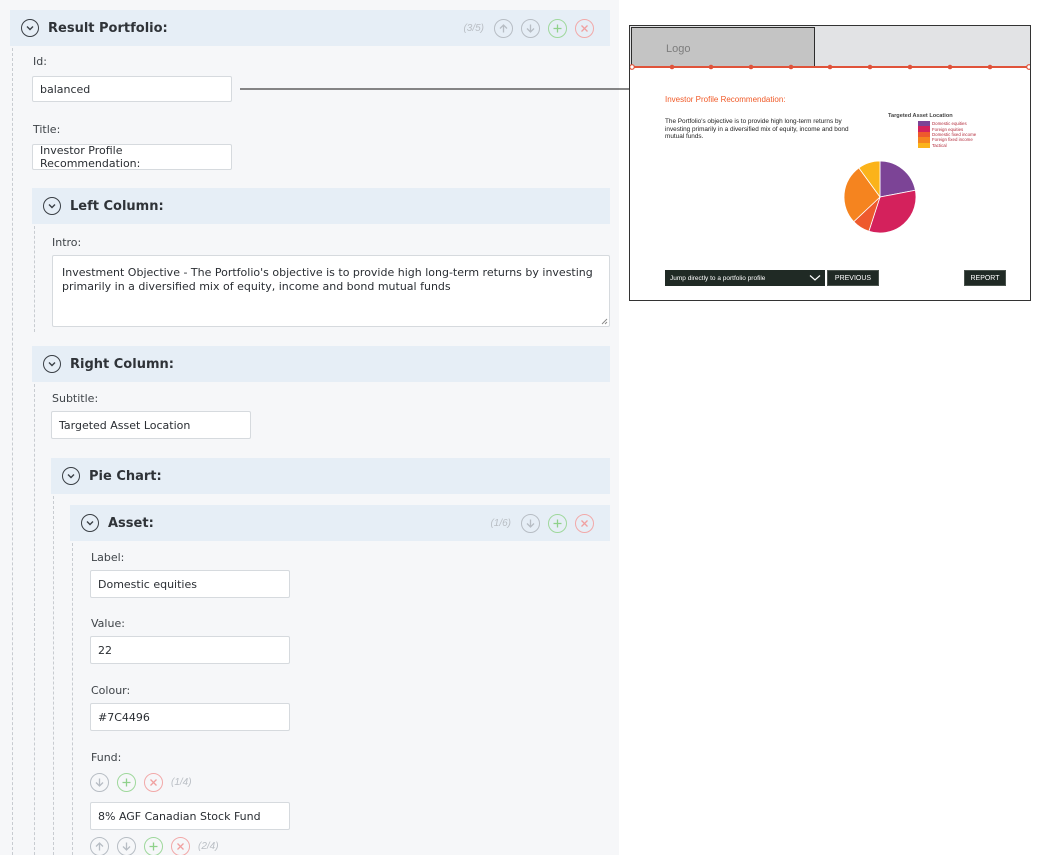 This screenshot has height=855, width=1043. I want to click on fund2-counter: (2/4), so click(208, 846).